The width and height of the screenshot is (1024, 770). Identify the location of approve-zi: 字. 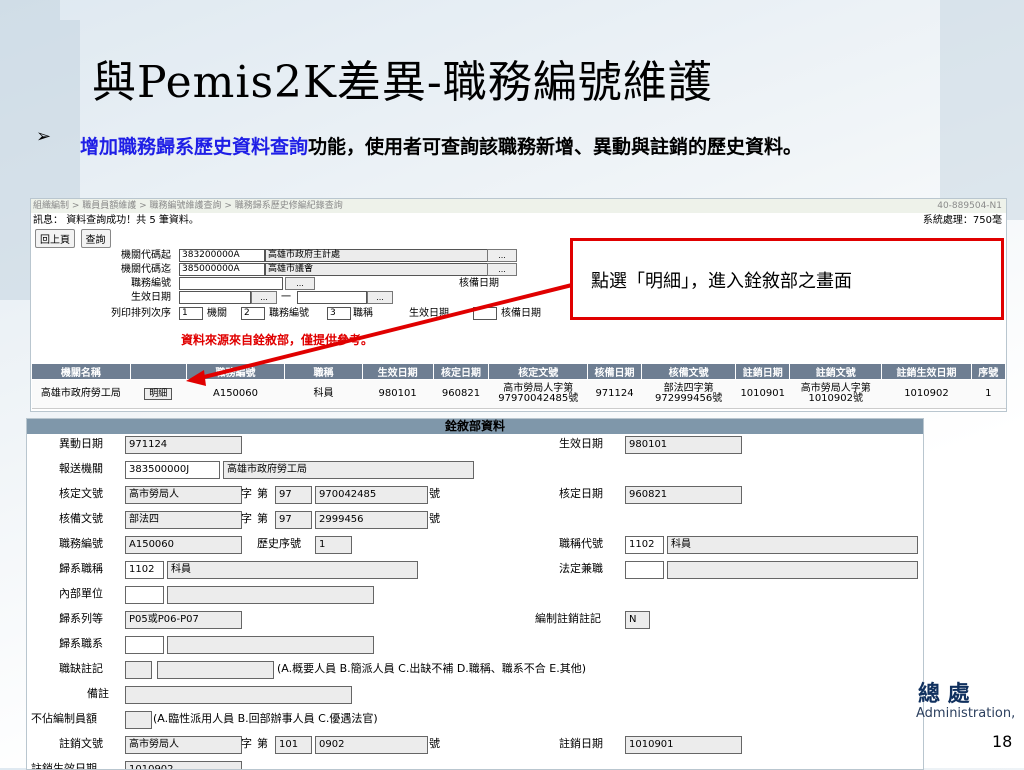
(246, 493).